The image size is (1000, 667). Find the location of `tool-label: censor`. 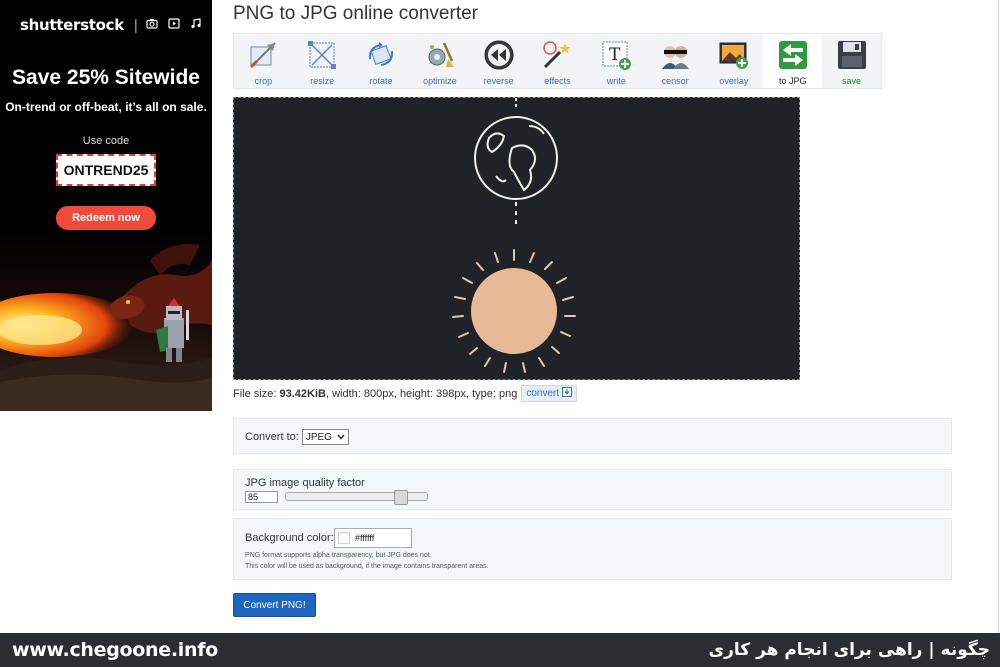

tool-label: censor is located at coordinates (675, 81).